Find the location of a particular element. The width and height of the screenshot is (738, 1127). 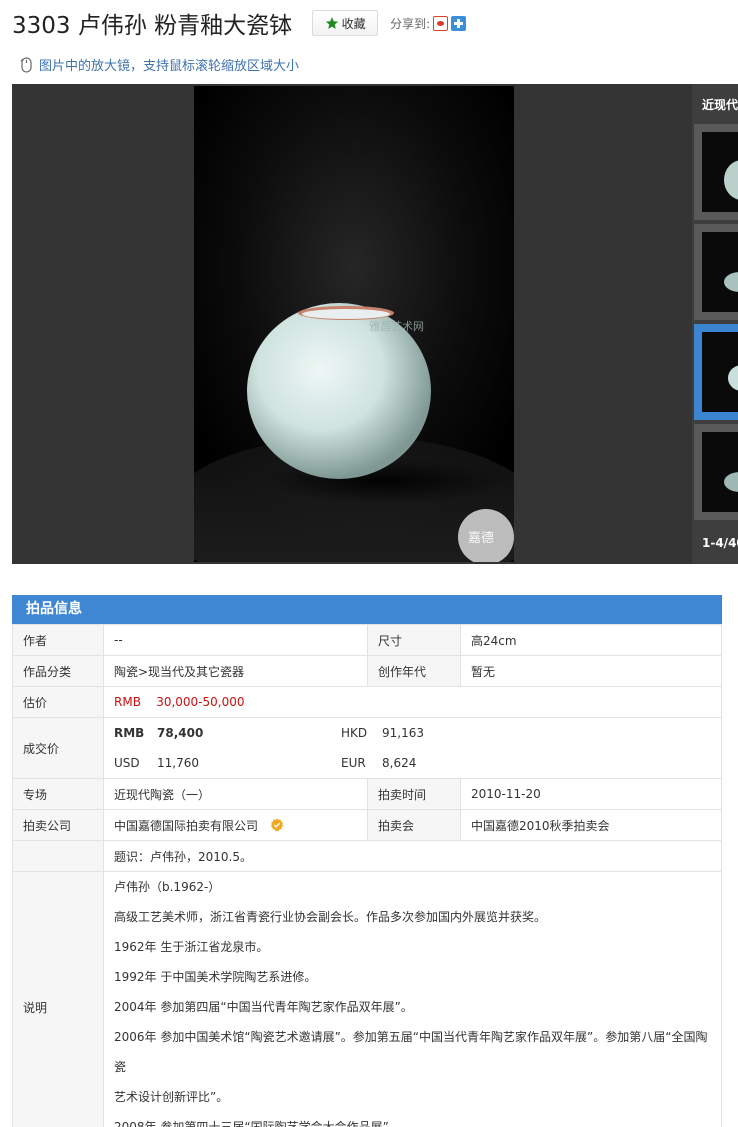

share-bar: 分享到: is located at coordinates (428, 23).